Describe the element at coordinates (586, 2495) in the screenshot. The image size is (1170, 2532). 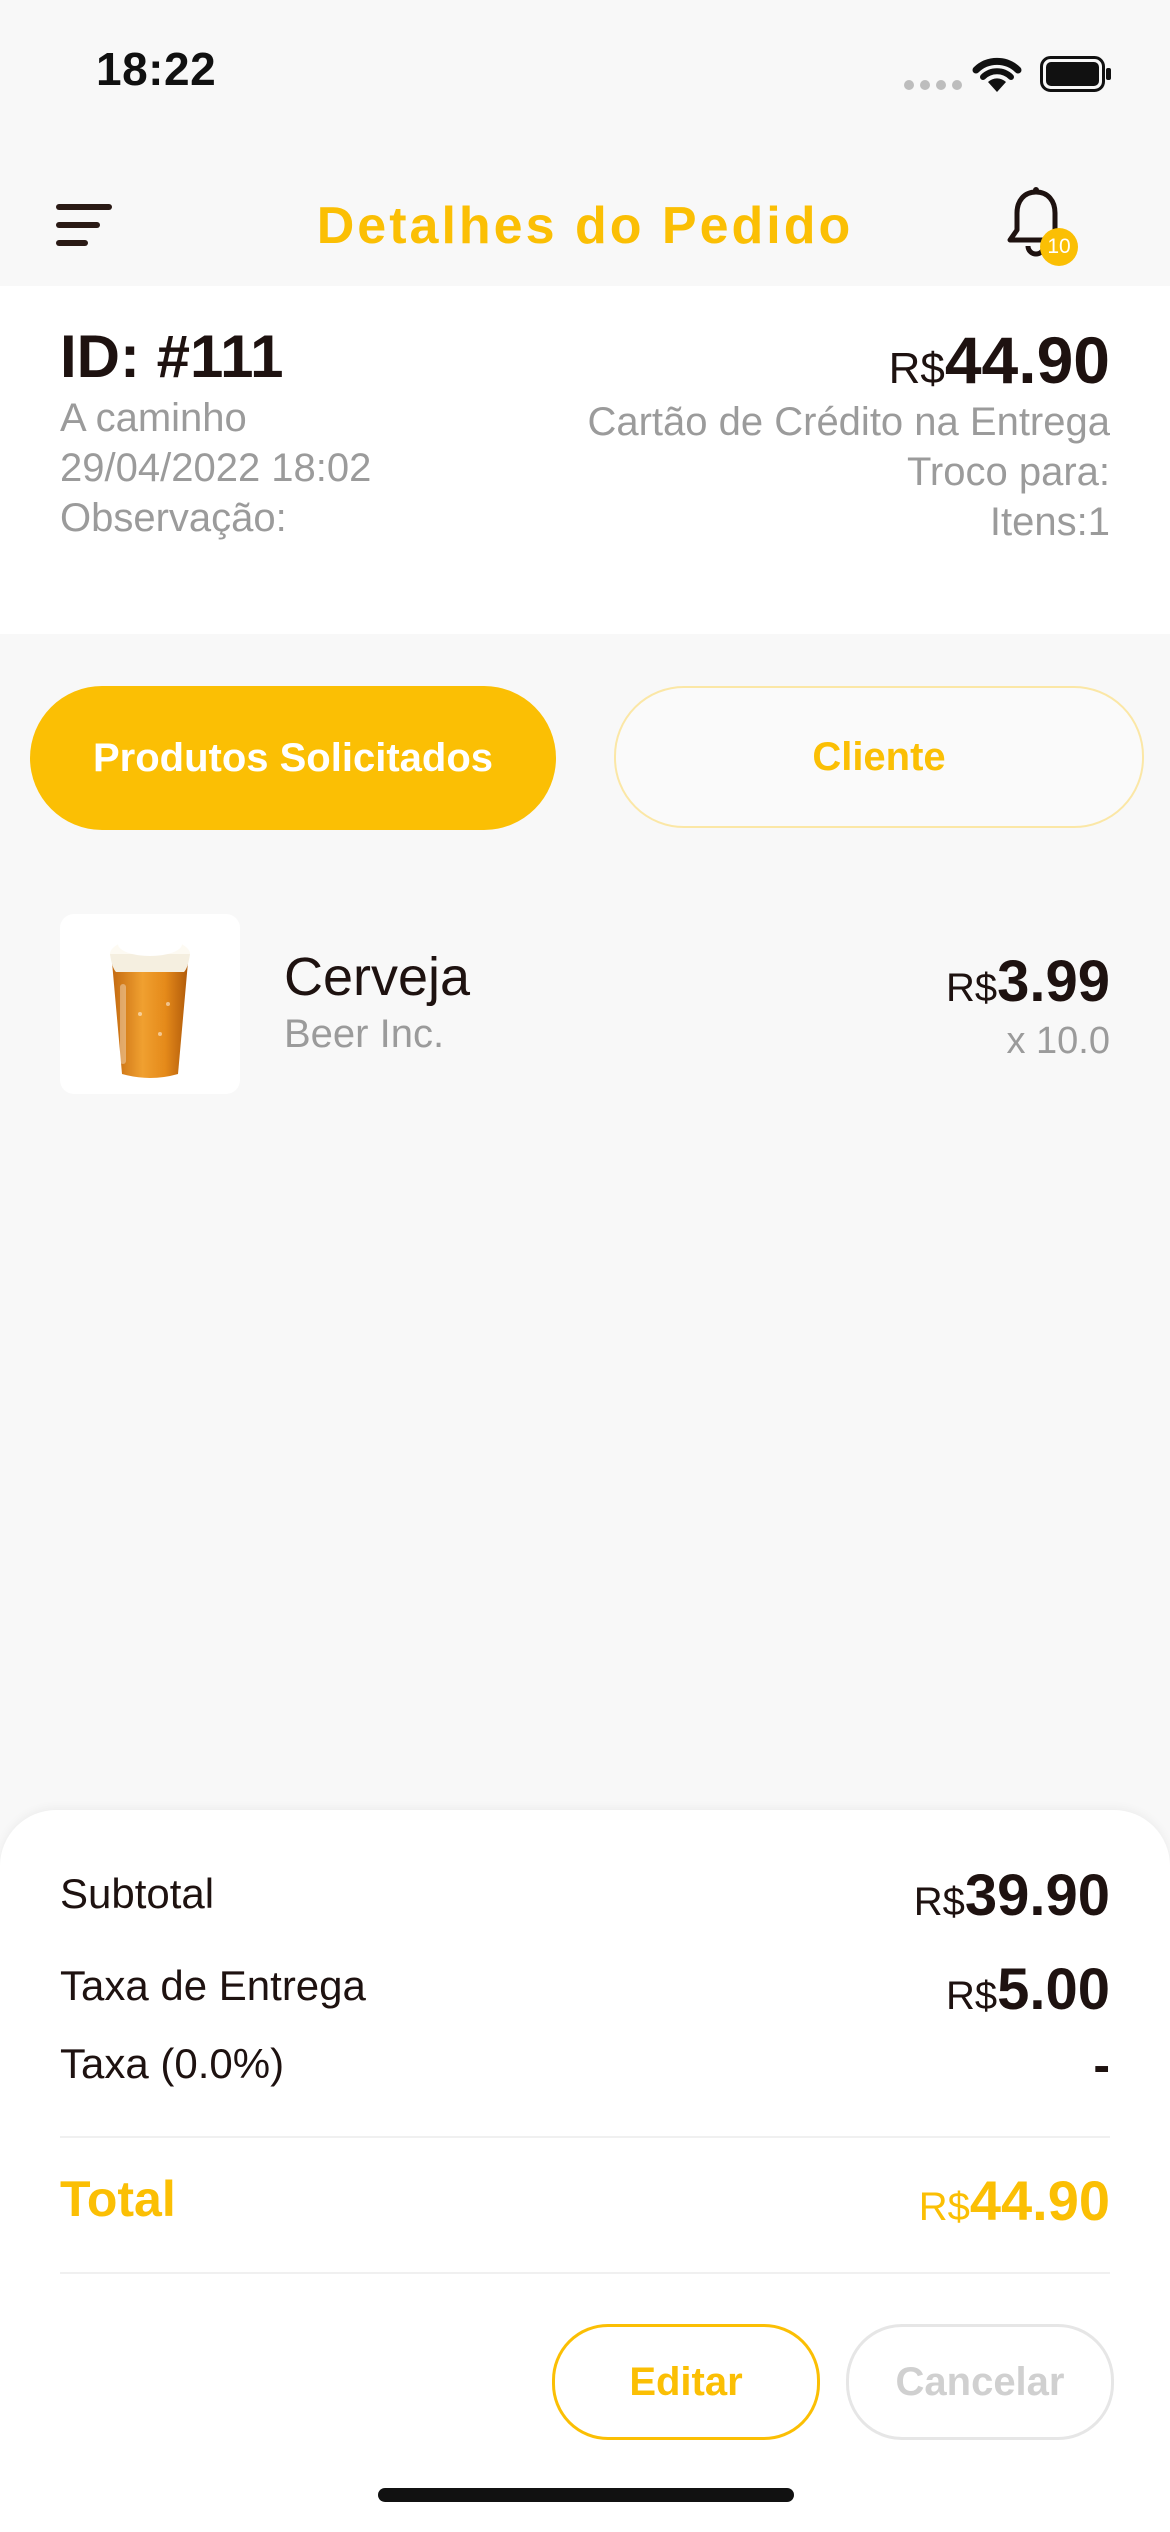
I see `home-indicator` at that location.